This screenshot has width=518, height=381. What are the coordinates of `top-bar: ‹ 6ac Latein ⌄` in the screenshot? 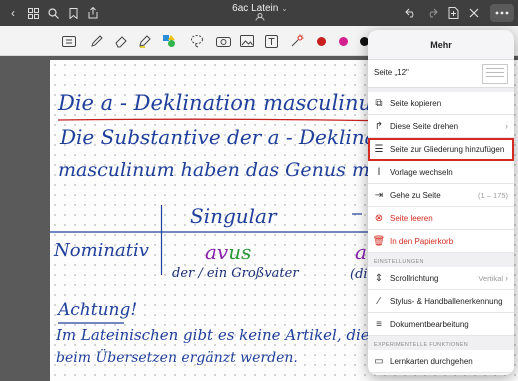 It's located at (259, 13).